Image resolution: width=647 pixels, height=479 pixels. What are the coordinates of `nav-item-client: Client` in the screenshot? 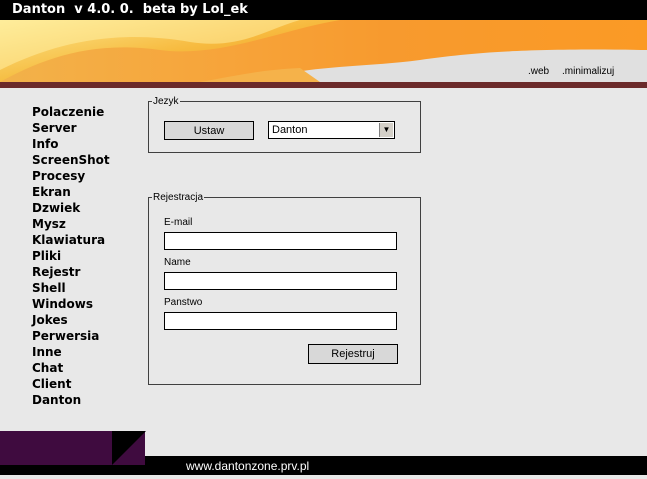 It's located at (71, 384).